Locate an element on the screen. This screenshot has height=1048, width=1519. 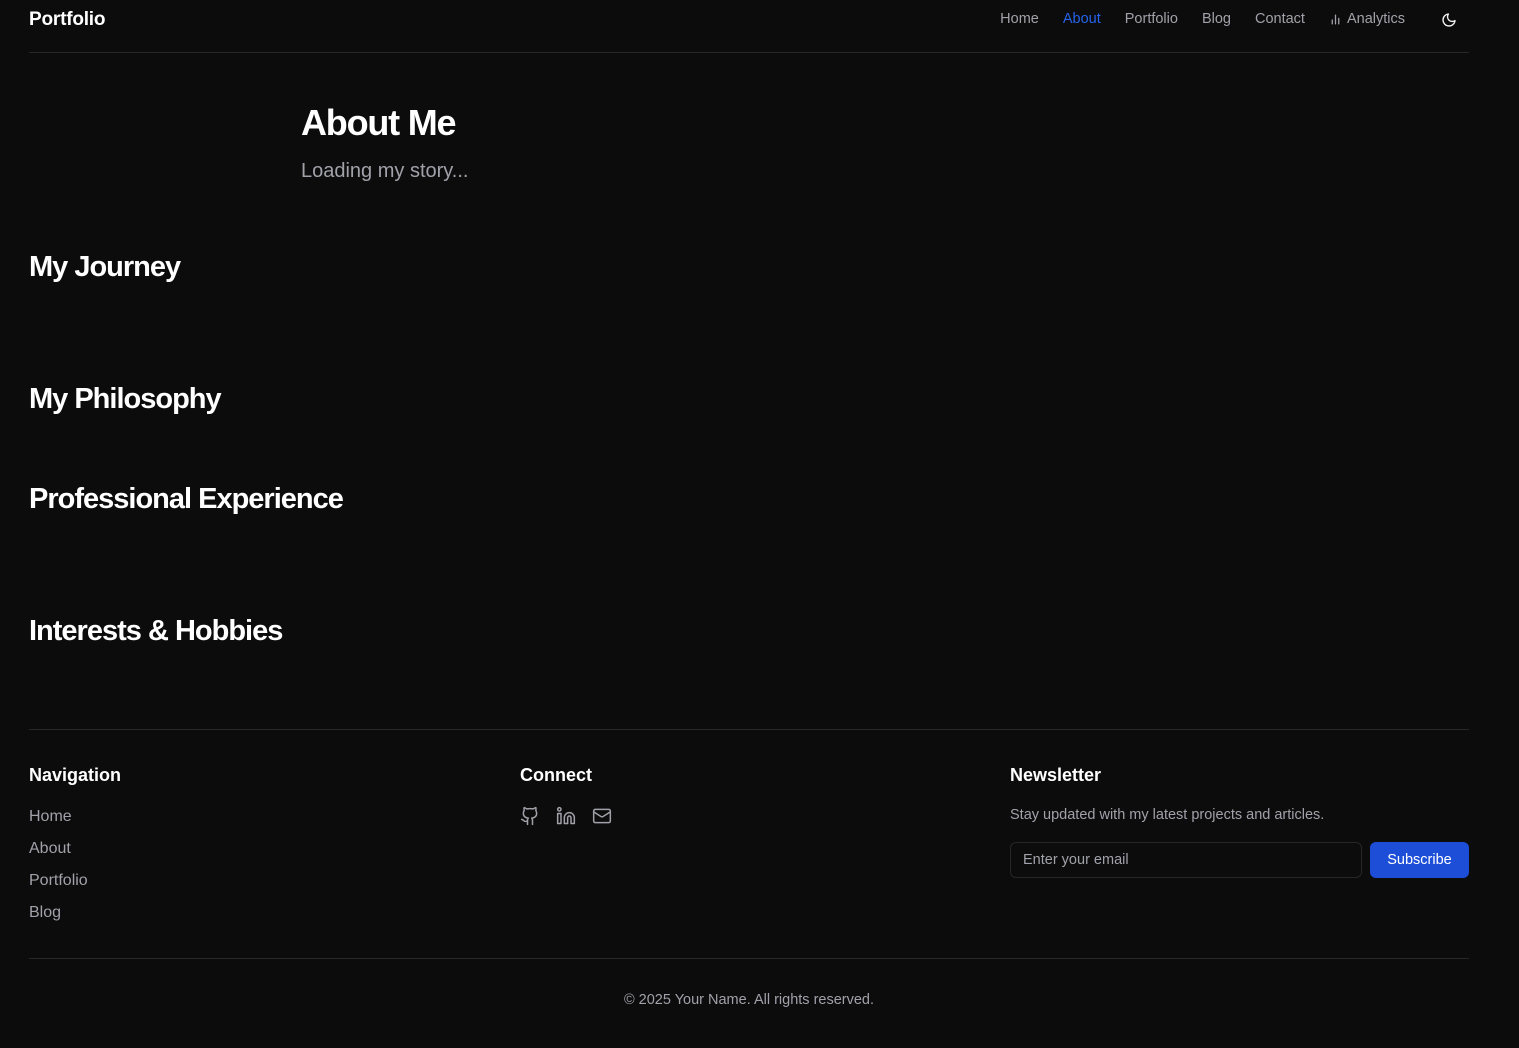
nav-about-label: About is located at coordinates (1081, 19).